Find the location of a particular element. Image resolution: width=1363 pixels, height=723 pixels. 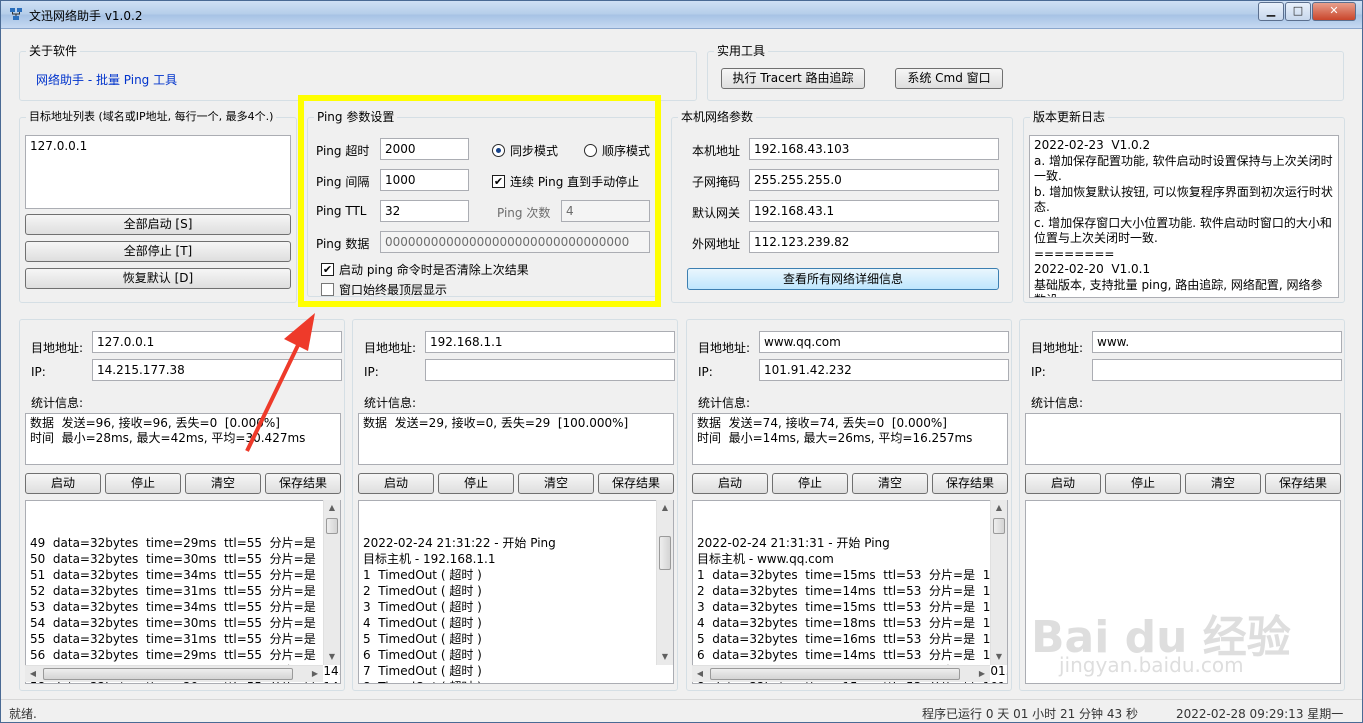

target-field: 127.0.0.1 is located at coordinates (217, 342).